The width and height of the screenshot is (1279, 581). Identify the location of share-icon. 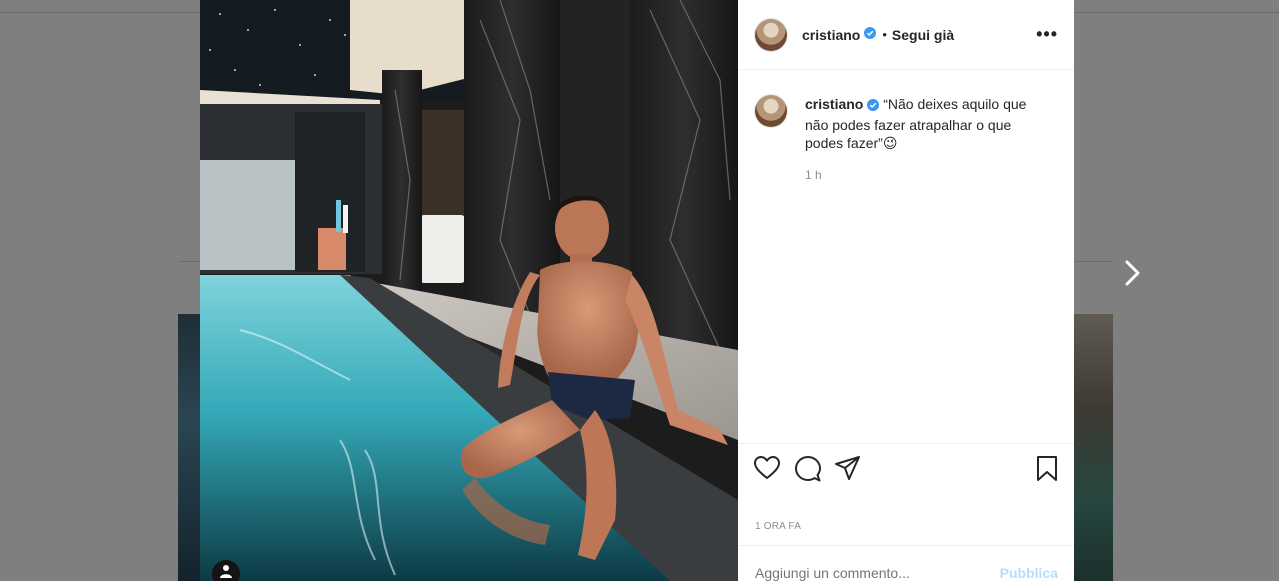
(848, 470).